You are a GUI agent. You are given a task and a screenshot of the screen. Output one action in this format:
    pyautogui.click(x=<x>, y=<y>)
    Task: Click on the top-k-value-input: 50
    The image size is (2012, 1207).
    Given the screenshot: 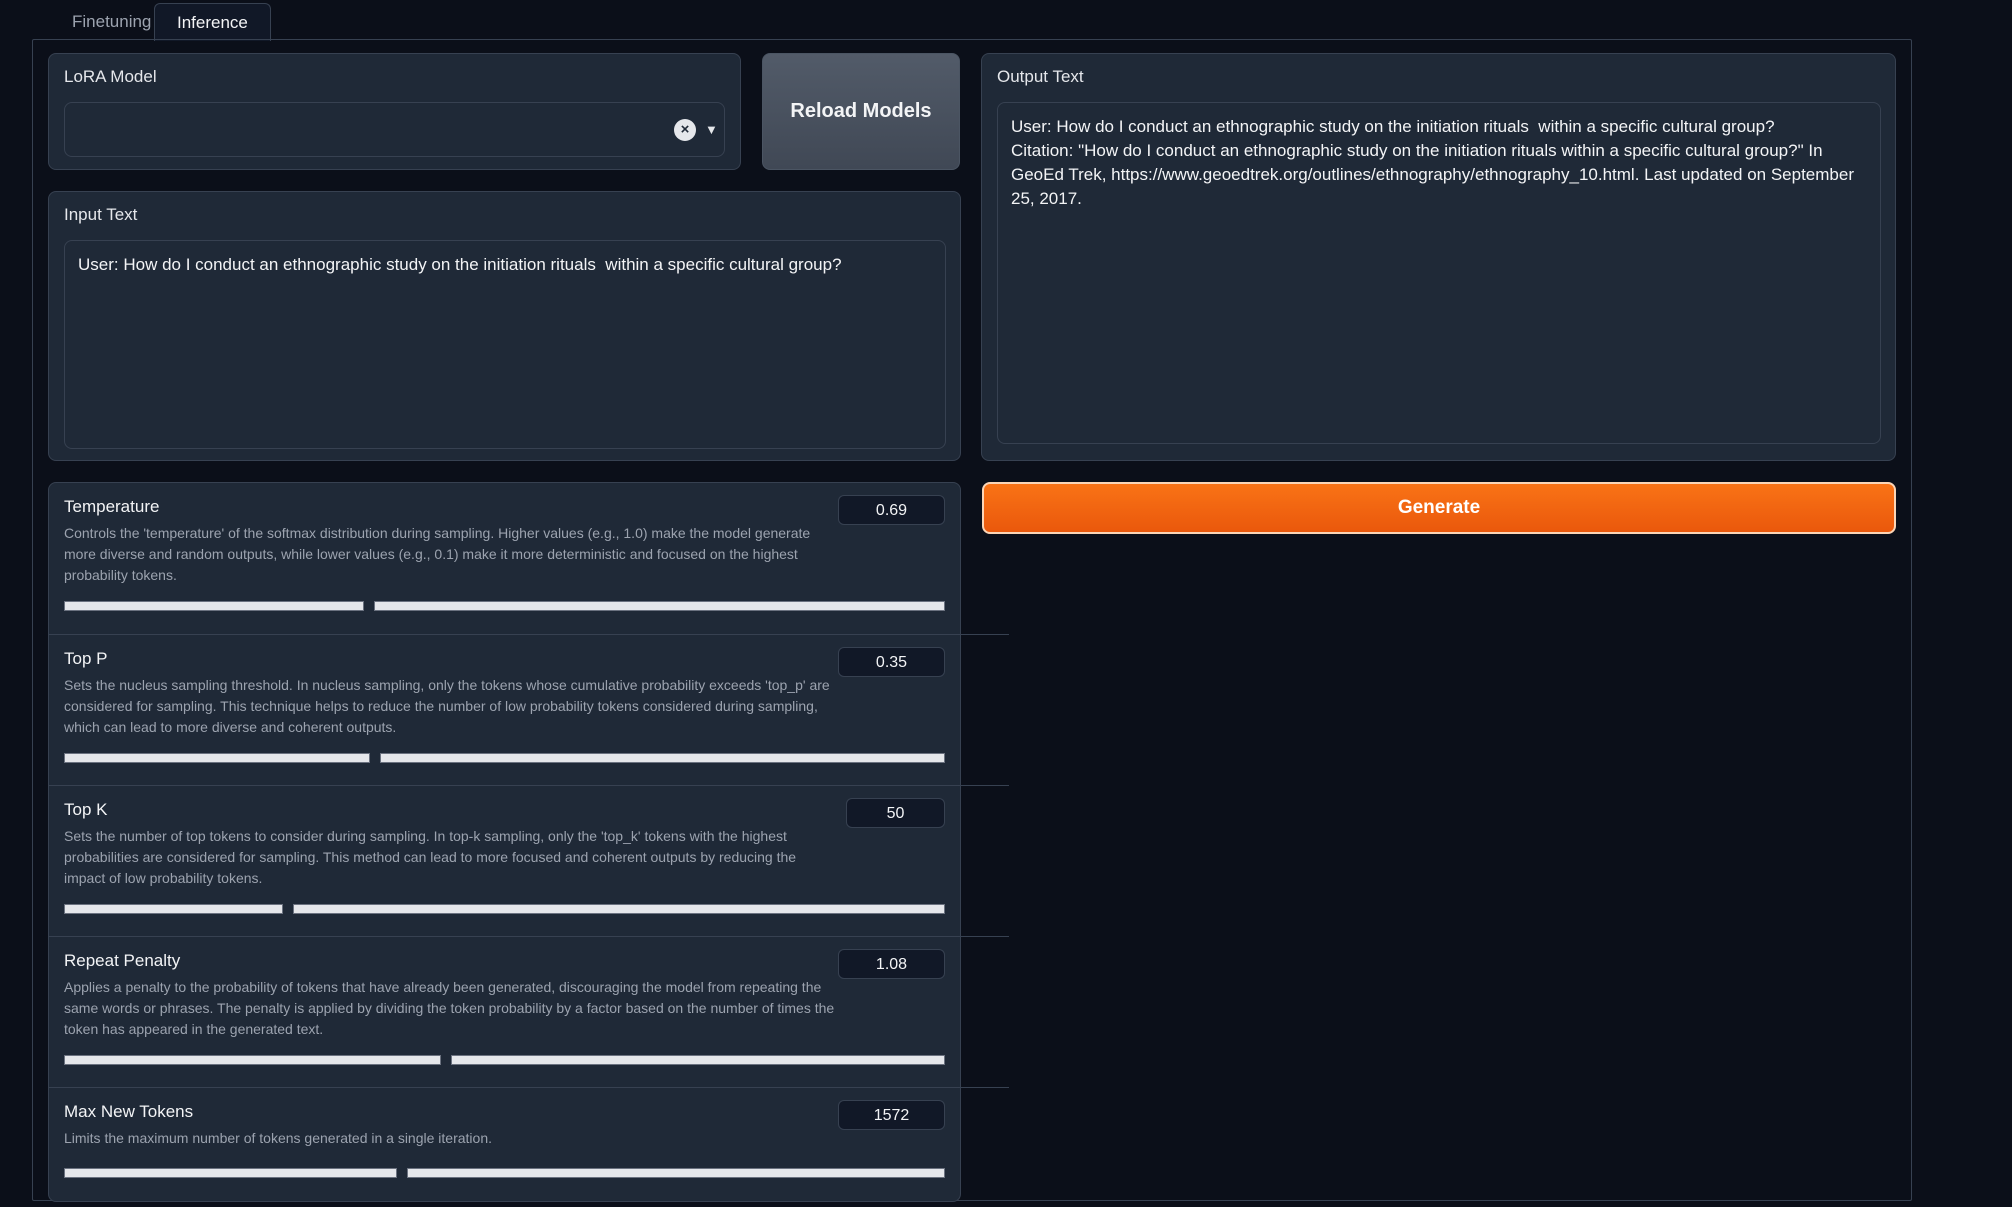 What is the action you would take?
    pyautogui.click(x=895, y=813)
    